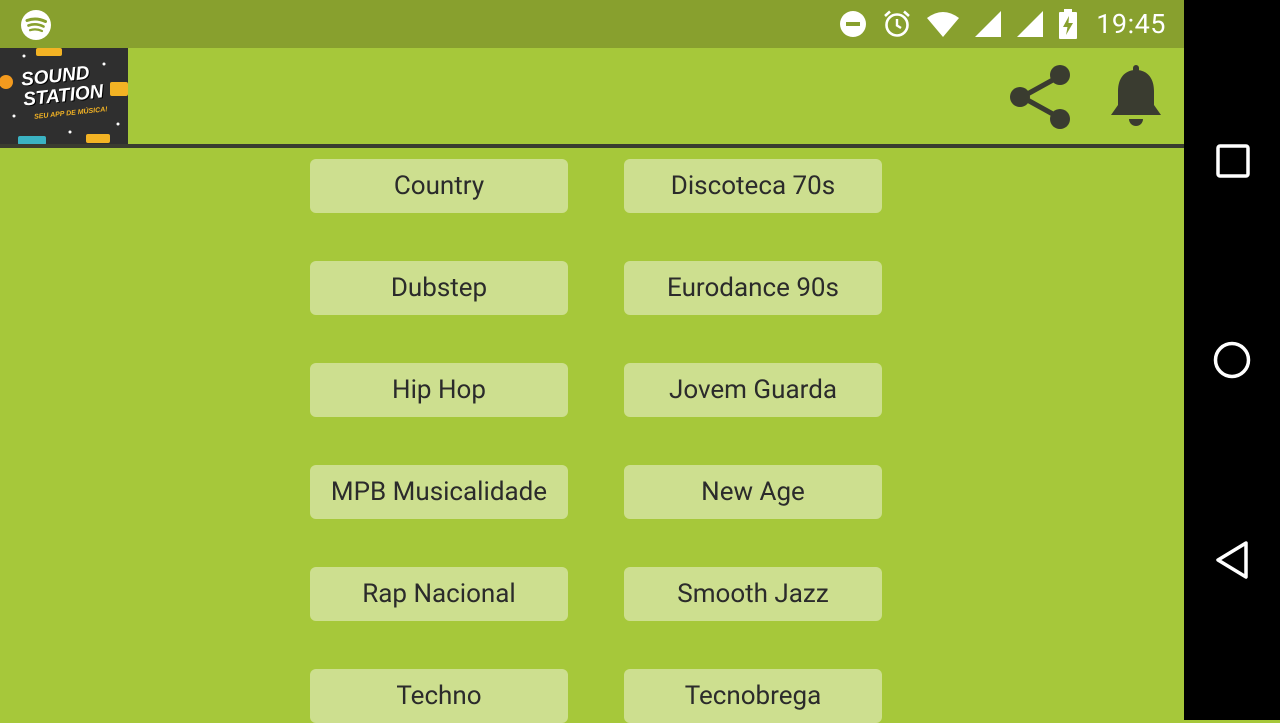  Describe the element at coordinates (753, 594) in the screenshot. I see `genre-button-smooth-jazz: Smooth Jazz` at that location.